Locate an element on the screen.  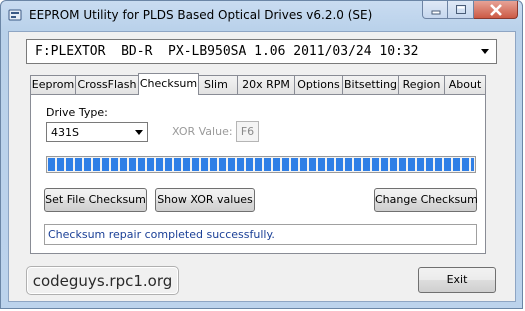
tab-20x-rpm: 20x RPM is located at coordinates (266, 84).